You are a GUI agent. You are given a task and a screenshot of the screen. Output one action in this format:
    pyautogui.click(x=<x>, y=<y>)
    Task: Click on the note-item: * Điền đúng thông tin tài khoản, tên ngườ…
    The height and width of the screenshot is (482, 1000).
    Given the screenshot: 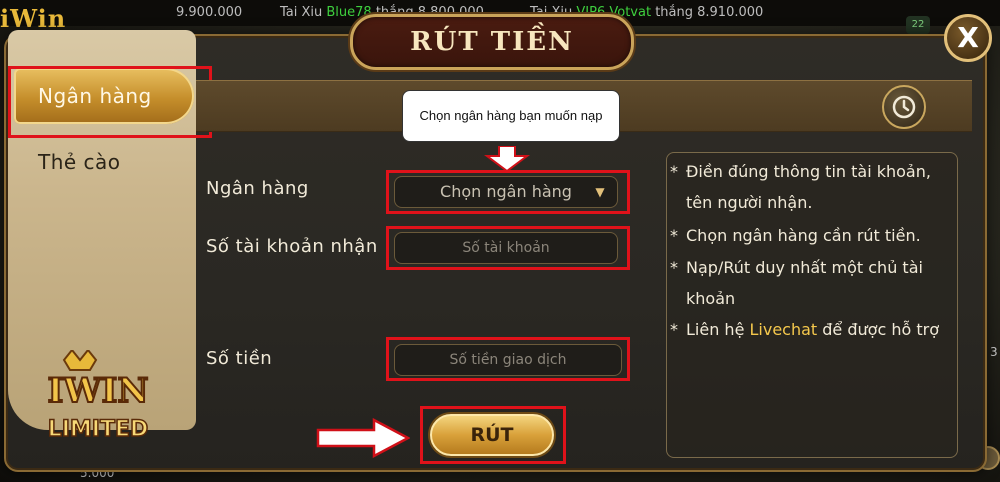 What is the action you would take?
    pyautogui.click(x=800, y=187)
    